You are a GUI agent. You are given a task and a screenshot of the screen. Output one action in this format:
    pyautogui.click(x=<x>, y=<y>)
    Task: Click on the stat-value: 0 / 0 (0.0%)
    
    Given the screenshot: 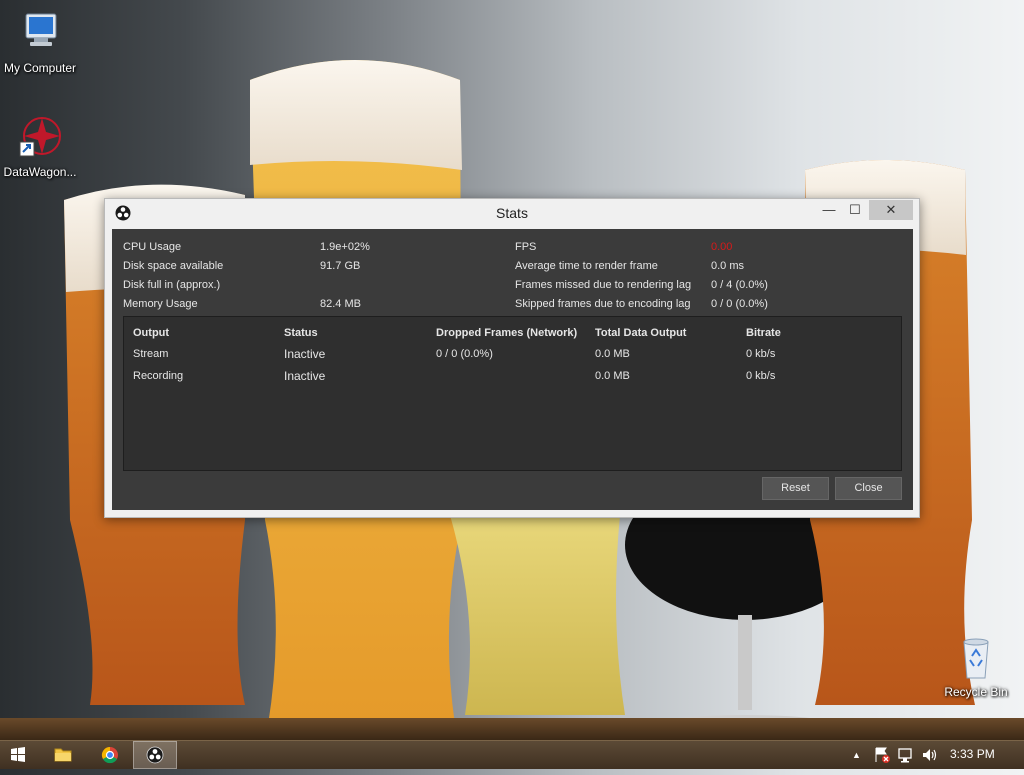 What is the action you would take?
    pyautogui.click(x=739, y=304)
    